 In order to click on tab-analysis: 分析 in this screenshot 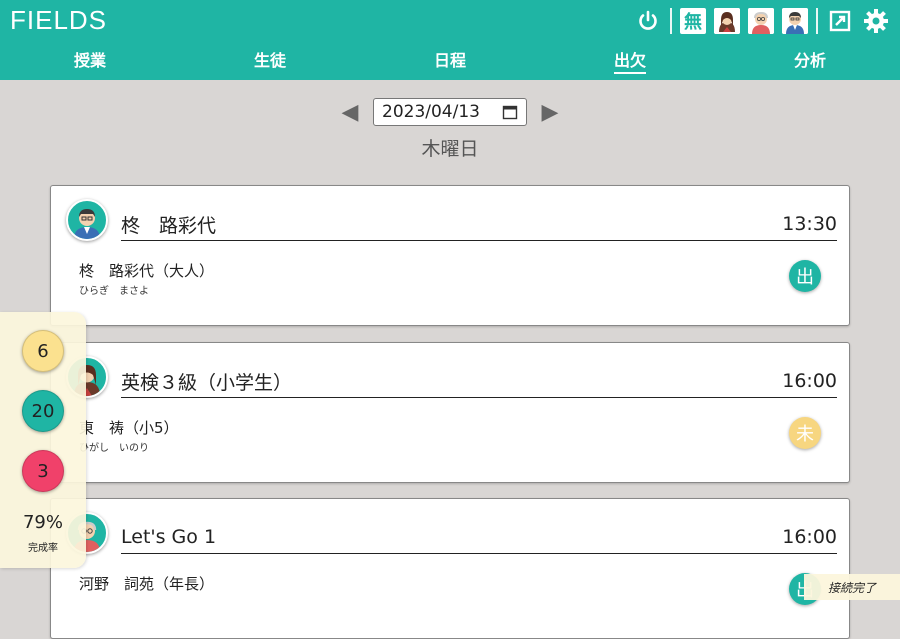, I will do `click(810, 61)`.